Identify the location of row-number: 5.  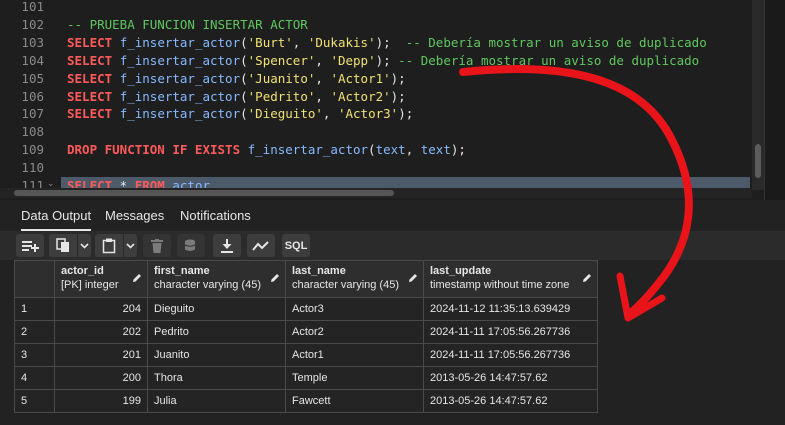
(34, 401).